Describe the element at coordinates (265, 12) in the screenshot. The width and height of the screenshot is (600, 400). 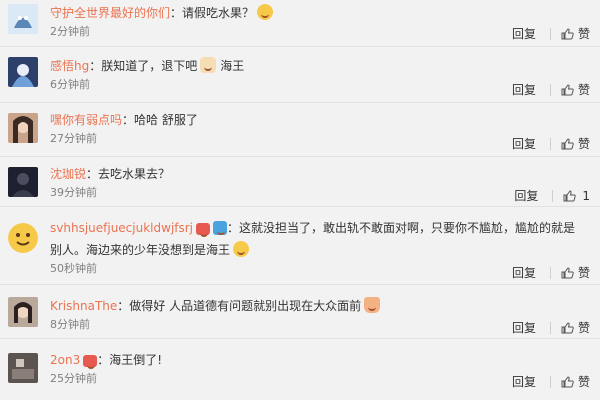
I see `grin-emoji-icon` at that location.